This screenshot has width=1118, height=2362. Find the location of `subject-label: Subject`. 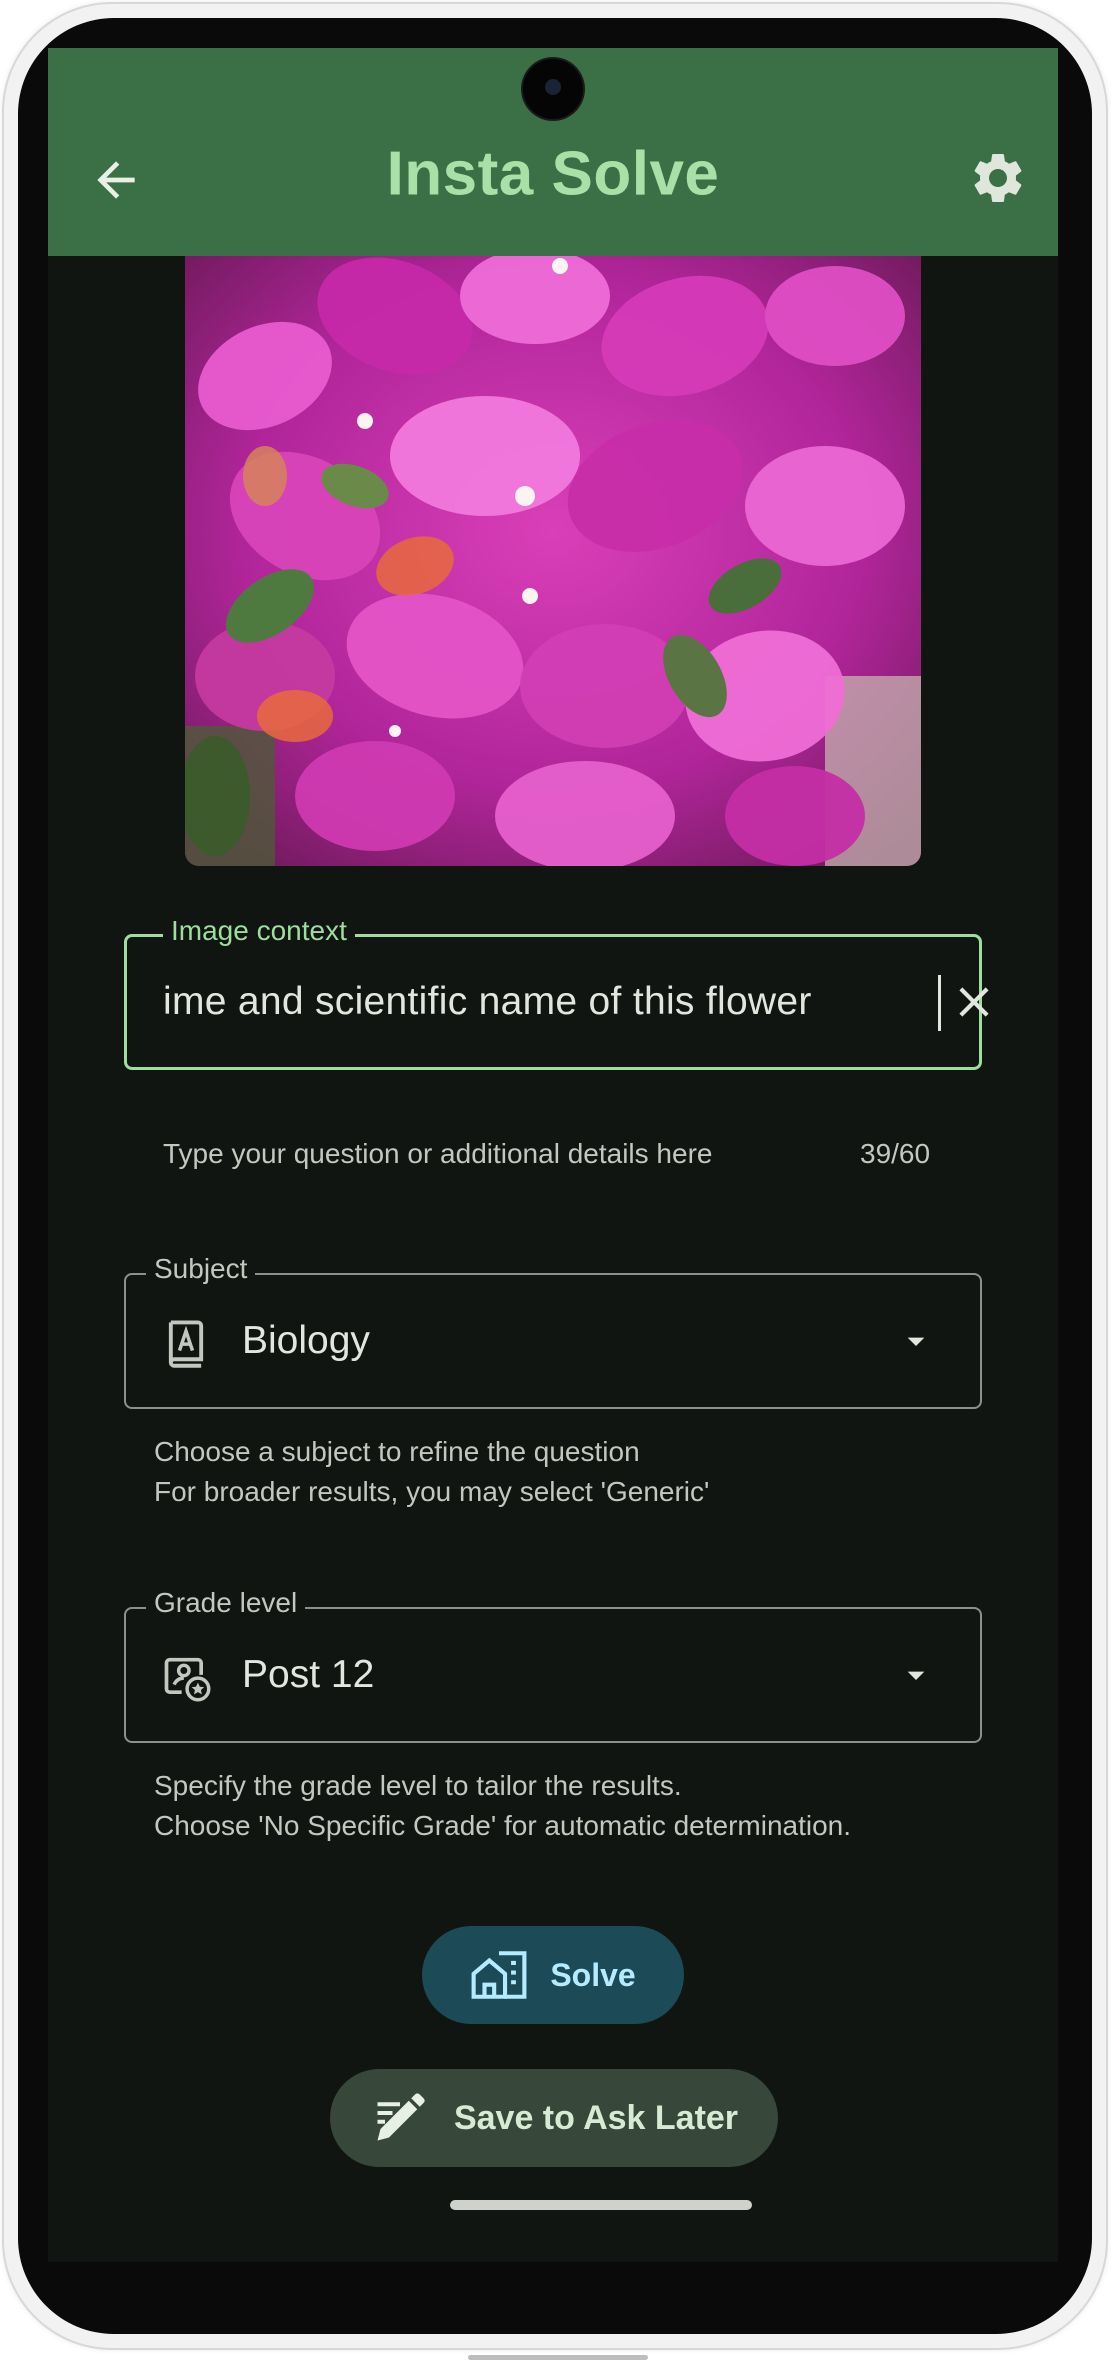

subject-label: Subject is located at coordinates (201, 1269).